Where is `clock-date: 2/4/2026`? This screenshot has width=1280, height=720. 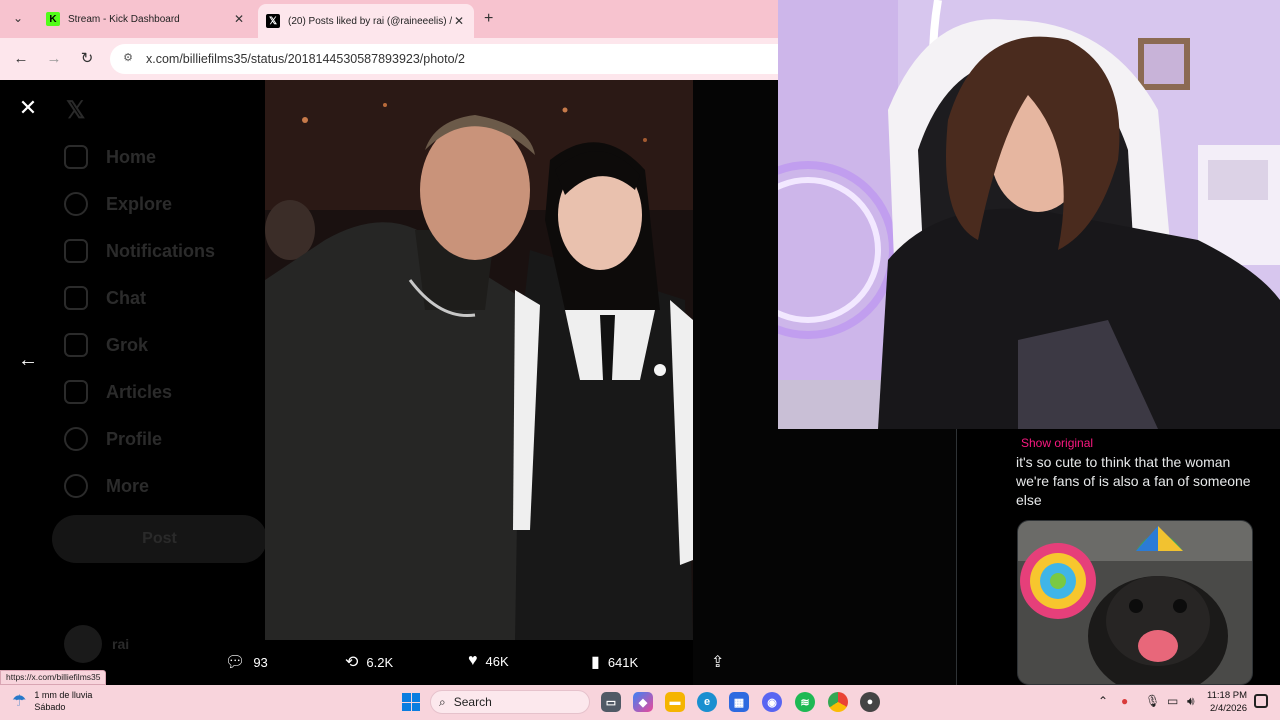
clock-date: 2/4/2026 is located at coordinates (1228, 708).